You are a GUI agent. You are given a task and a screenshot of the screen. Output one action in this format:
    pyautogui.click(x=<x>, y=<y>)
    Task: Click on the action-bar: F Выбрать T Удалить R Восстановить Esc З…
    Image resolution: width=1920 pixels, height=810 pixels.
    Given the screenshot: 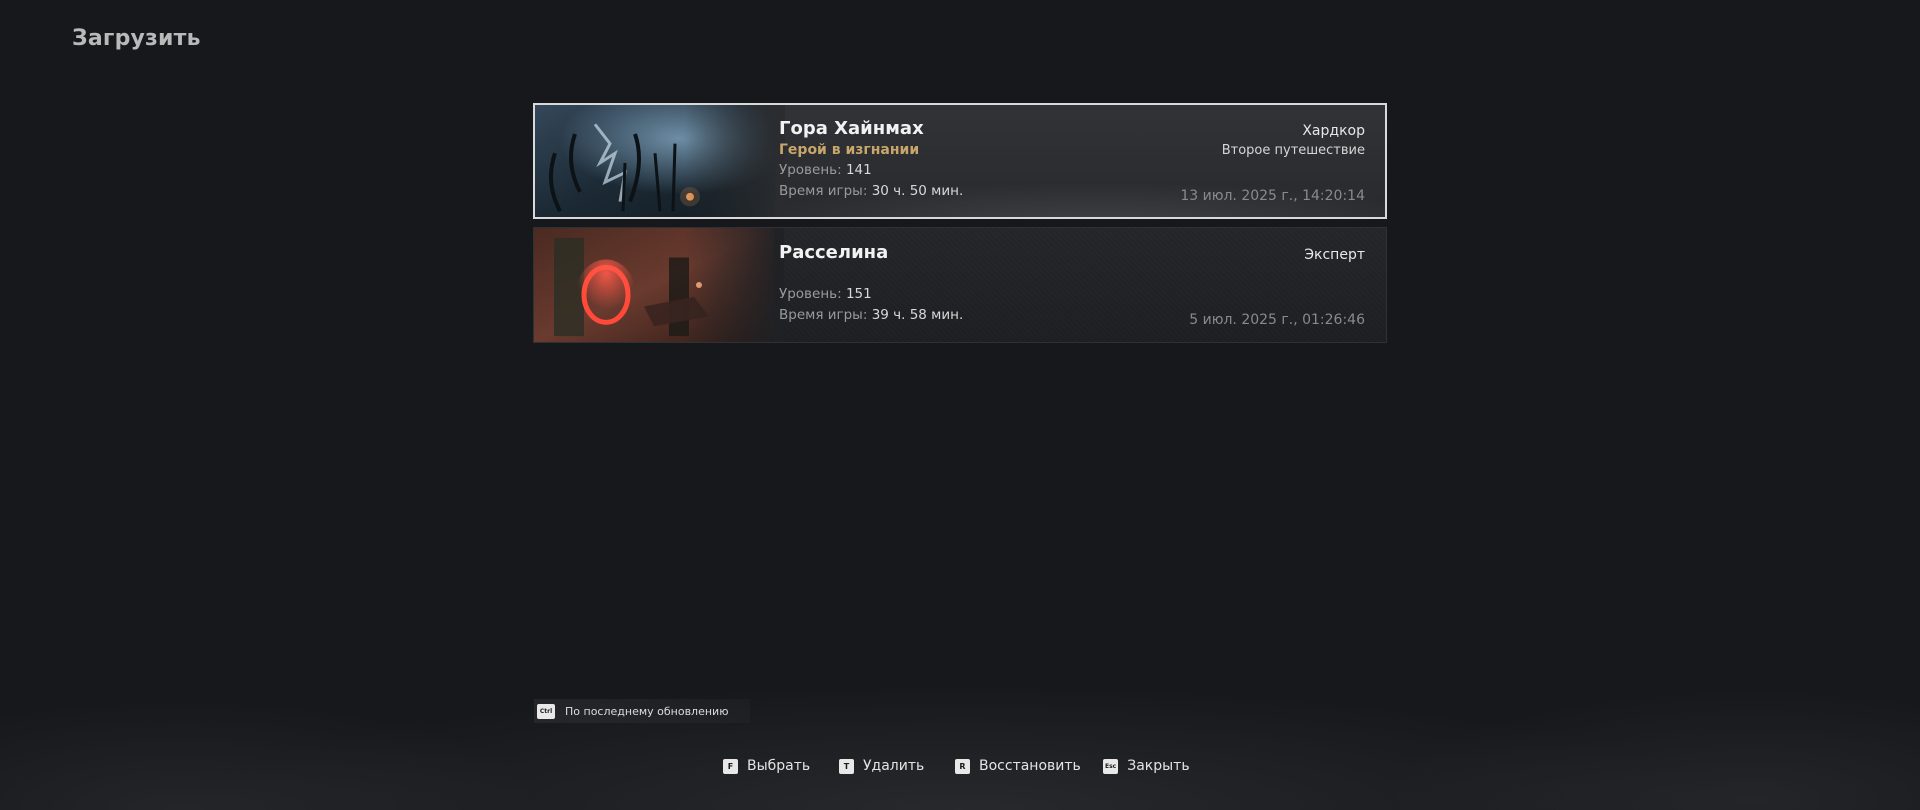 What is the action you would take?
    pyautogui.click(x=960, y=768)
    